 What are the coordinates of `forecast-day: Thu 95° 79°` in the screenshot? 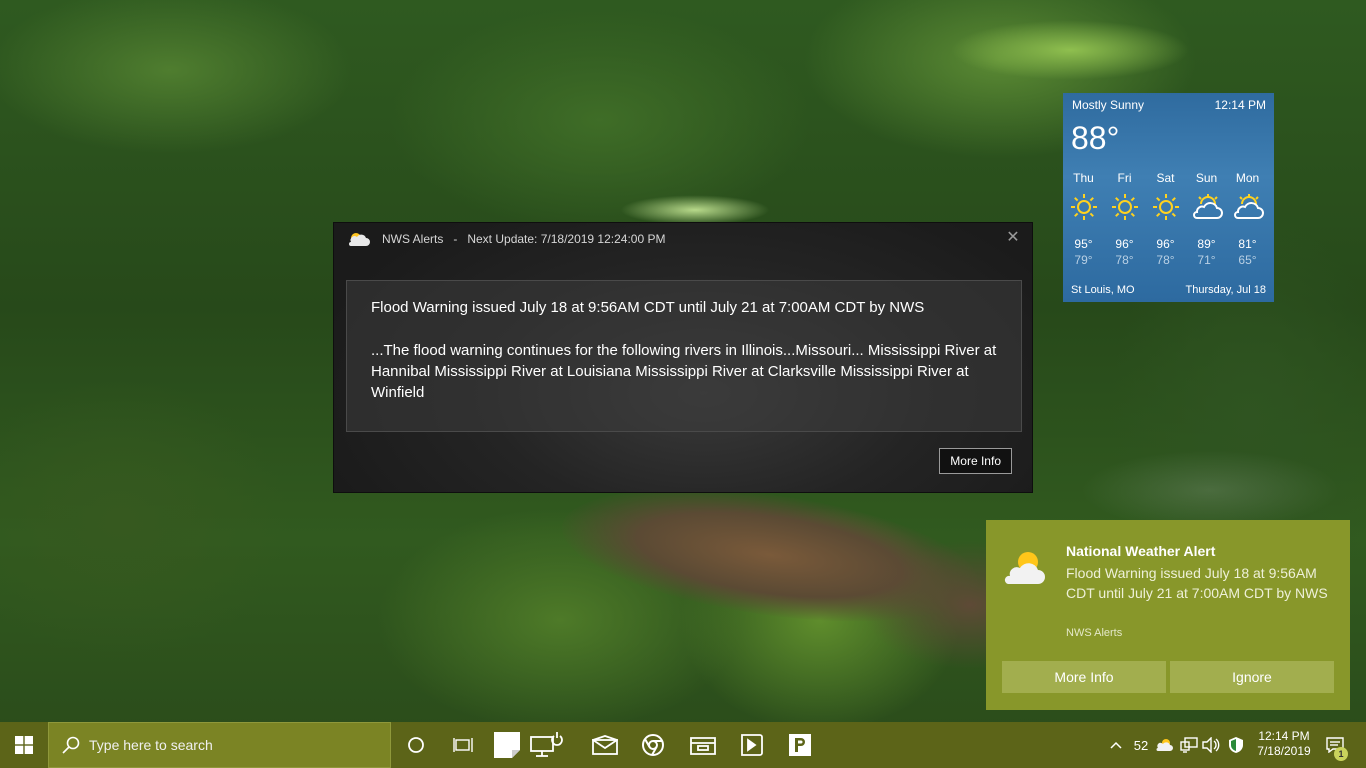 It's located at (1083, 219).